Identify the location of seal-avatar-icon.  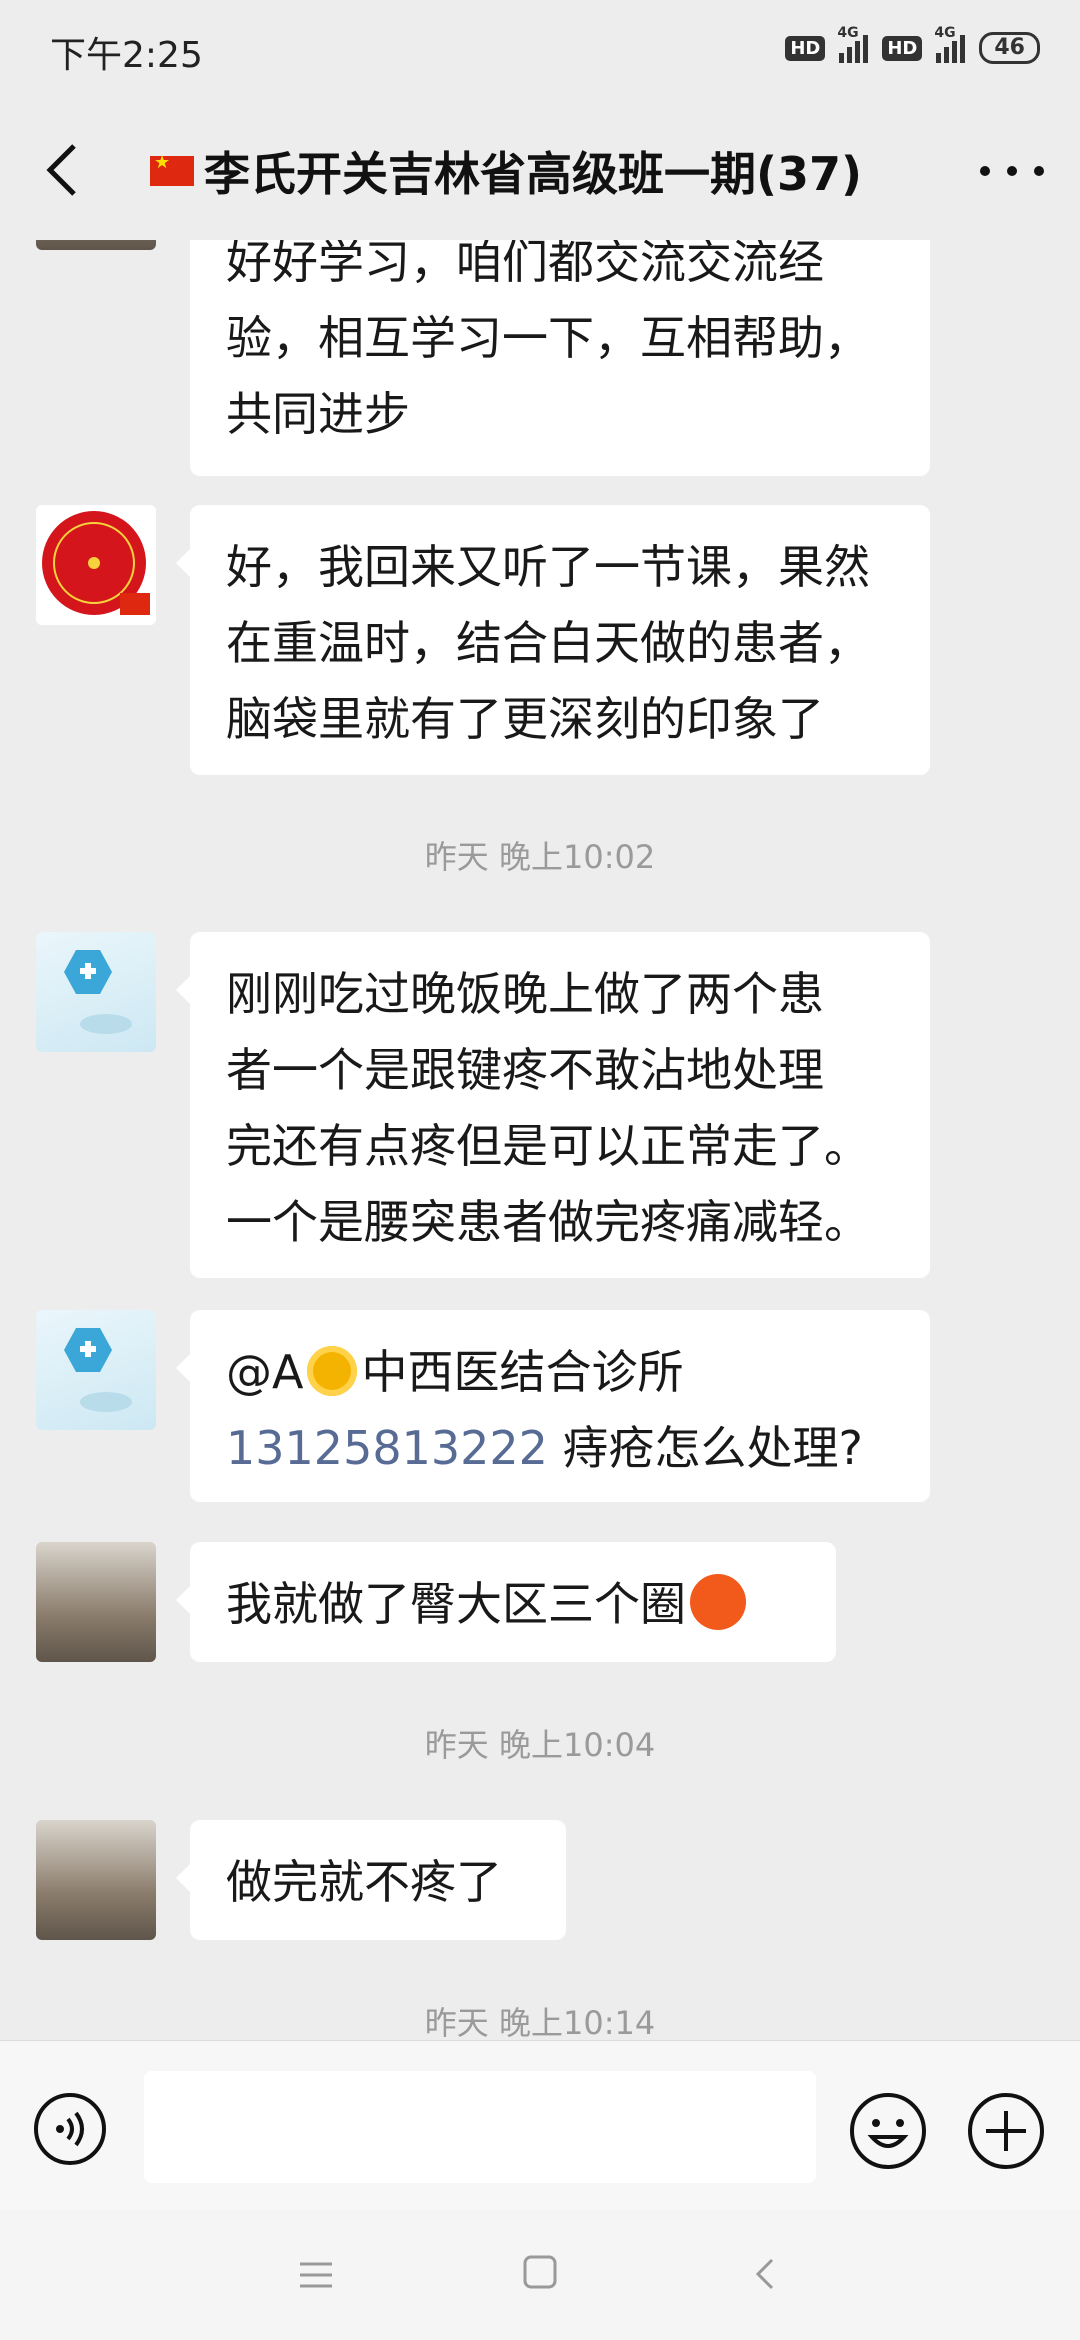
(96, 565).